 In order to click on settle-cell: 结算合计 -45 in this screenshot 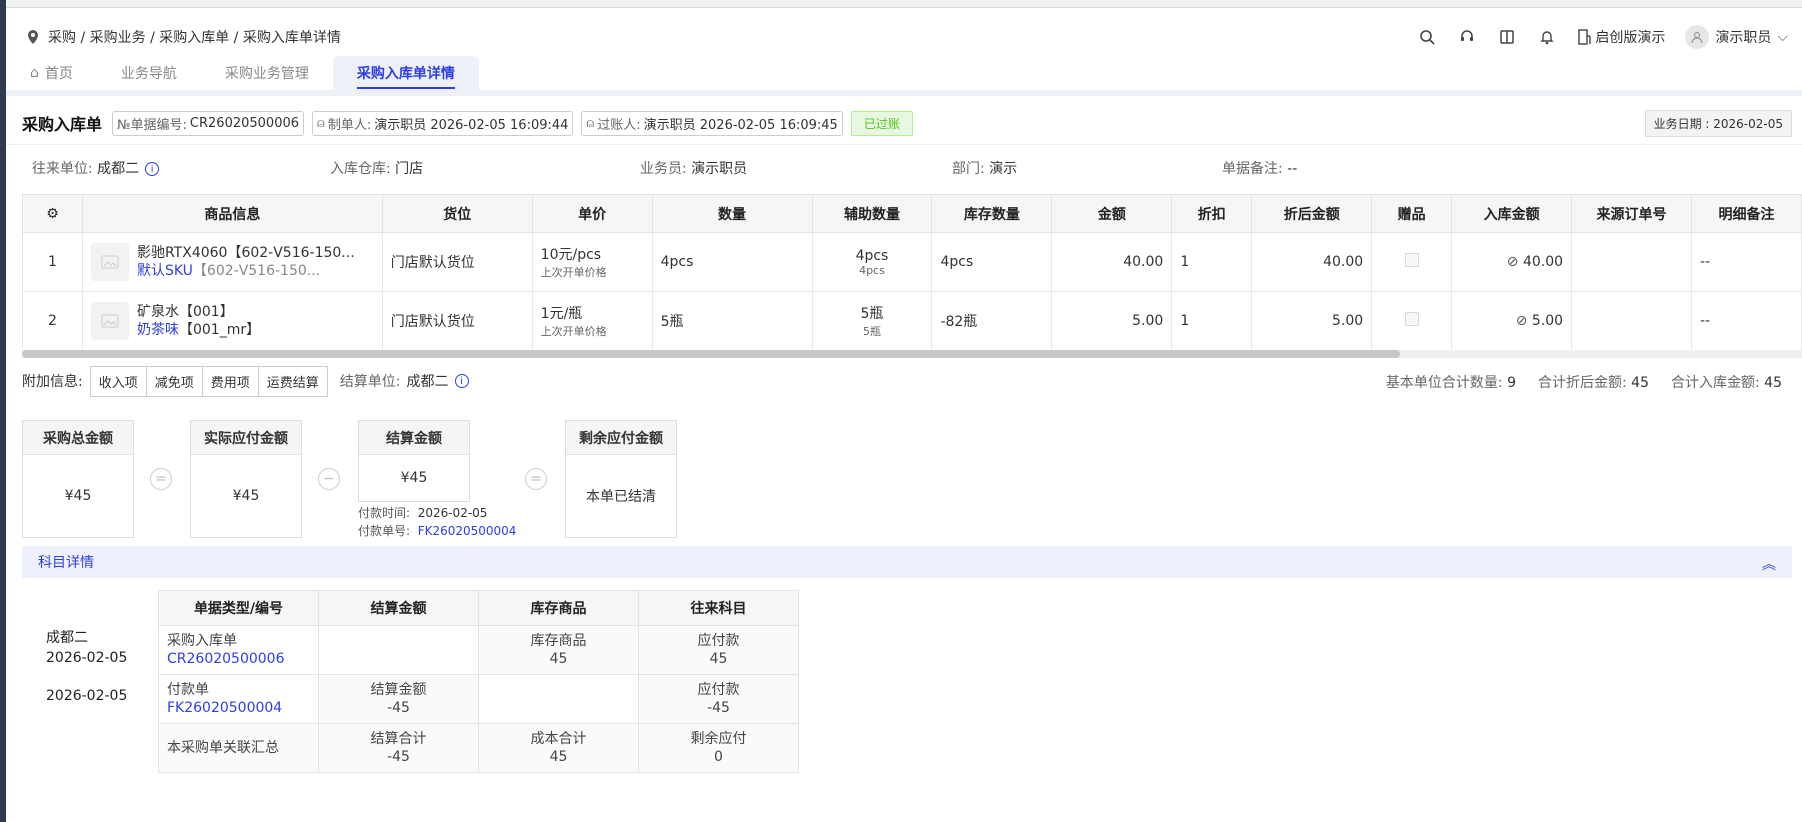, I will do `click(398, 748)`.